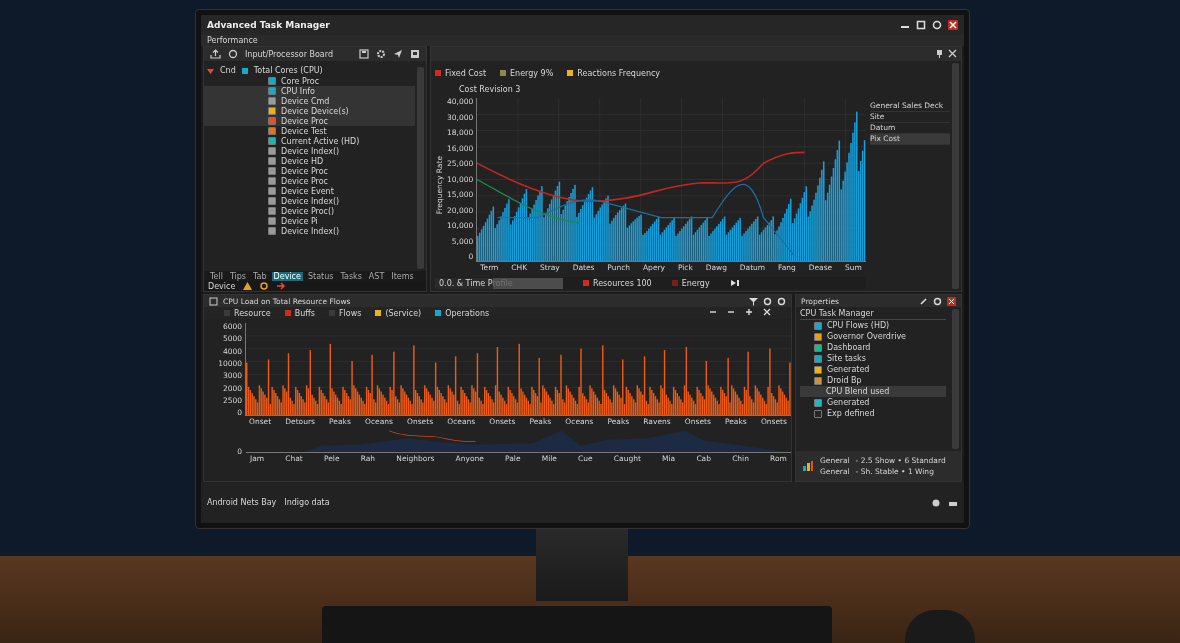  What do you see at coordinates (309, 91) in the screenshot?
I see `tree-row: CPU Info` at bounding box center [309, 91].